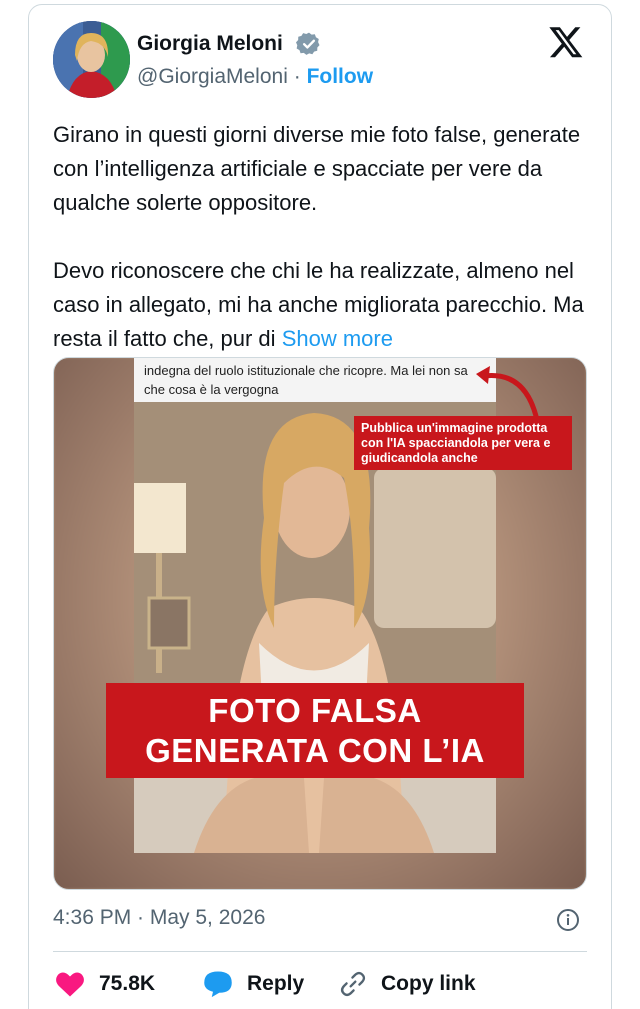 This screenshot has height=1009, width=640. I want to click on copy-link-label: Copy link, so click(428, 983).